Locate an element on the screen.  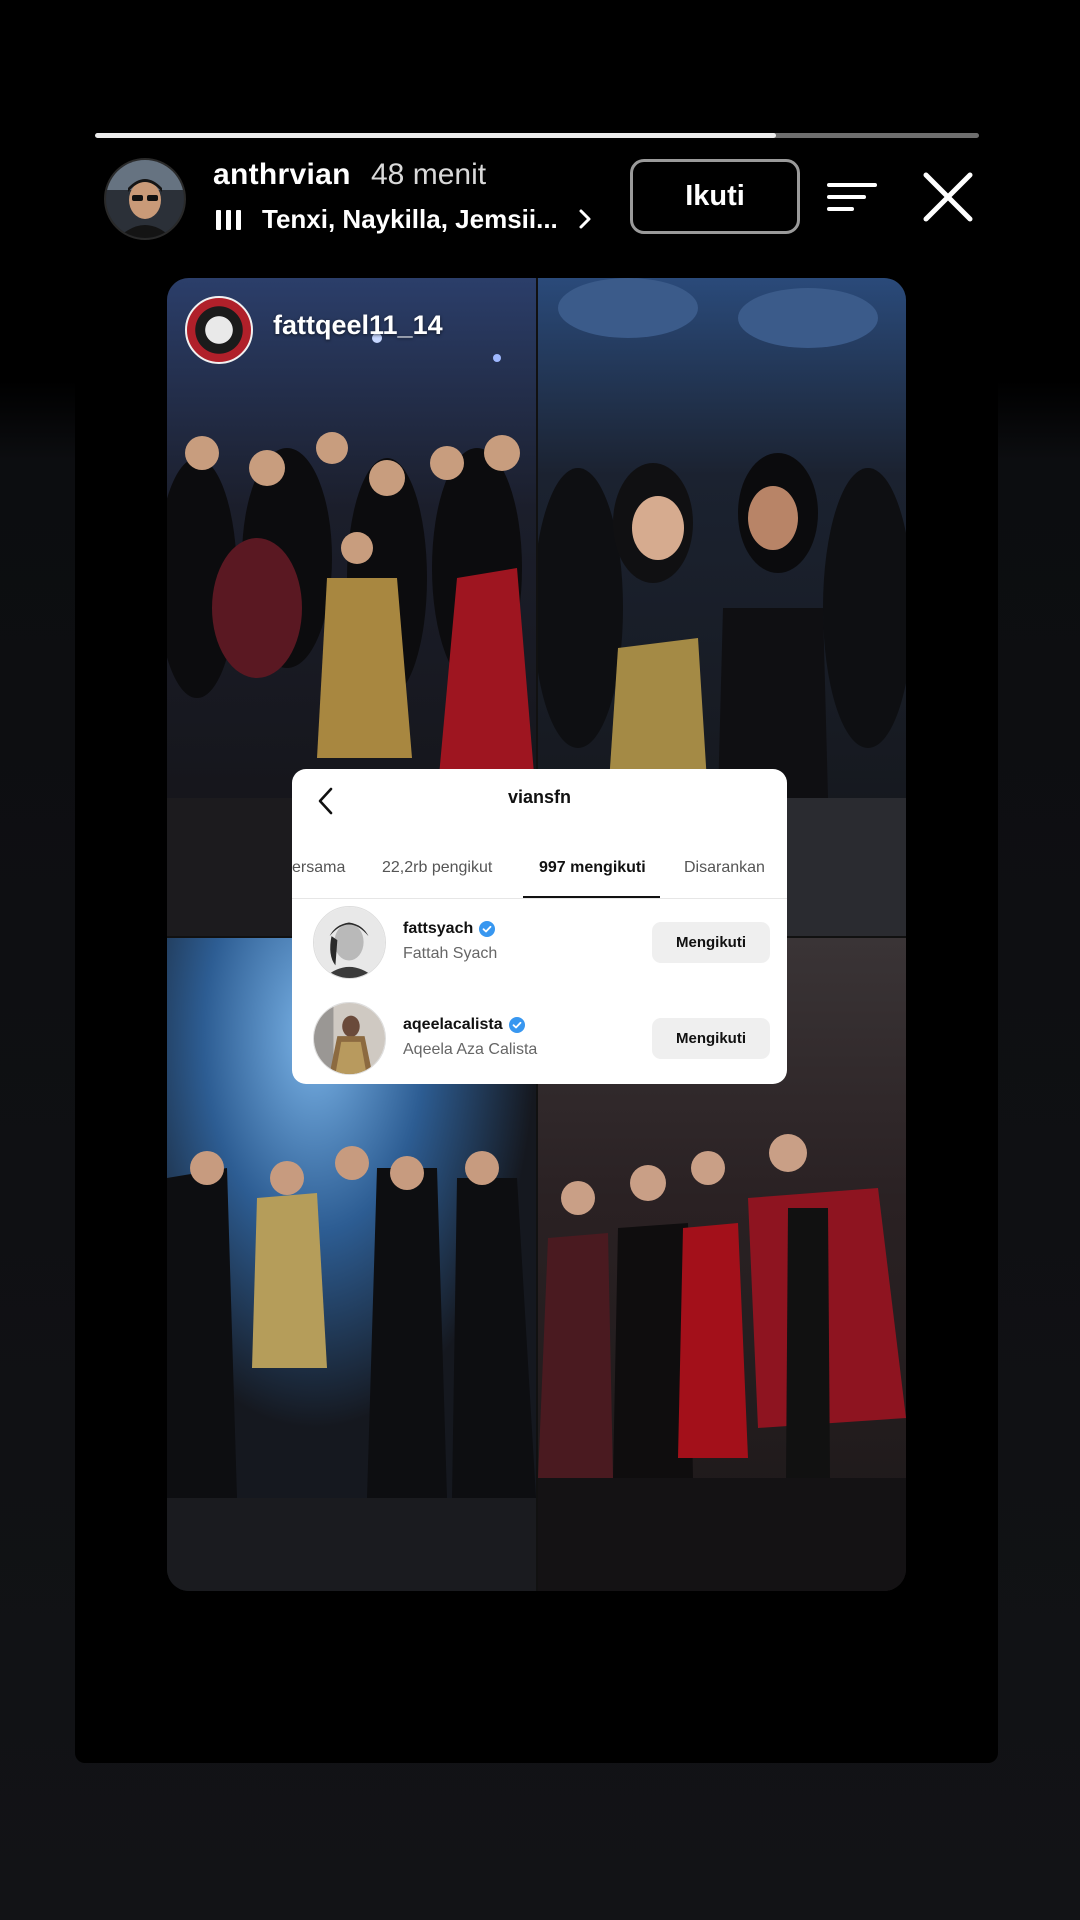
story-time: 48 menit is located at coordinates (429, 174).